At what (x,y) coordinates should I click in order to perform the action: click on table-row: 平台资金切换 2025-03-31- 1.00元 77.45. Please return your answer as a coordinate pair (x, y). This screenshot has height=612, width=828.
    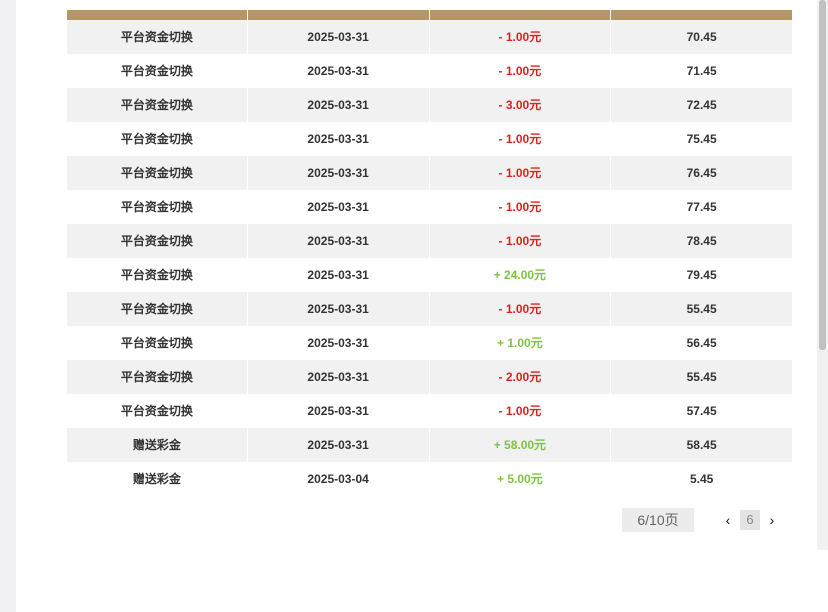
    Looking at the image, I should click on (429, 207).